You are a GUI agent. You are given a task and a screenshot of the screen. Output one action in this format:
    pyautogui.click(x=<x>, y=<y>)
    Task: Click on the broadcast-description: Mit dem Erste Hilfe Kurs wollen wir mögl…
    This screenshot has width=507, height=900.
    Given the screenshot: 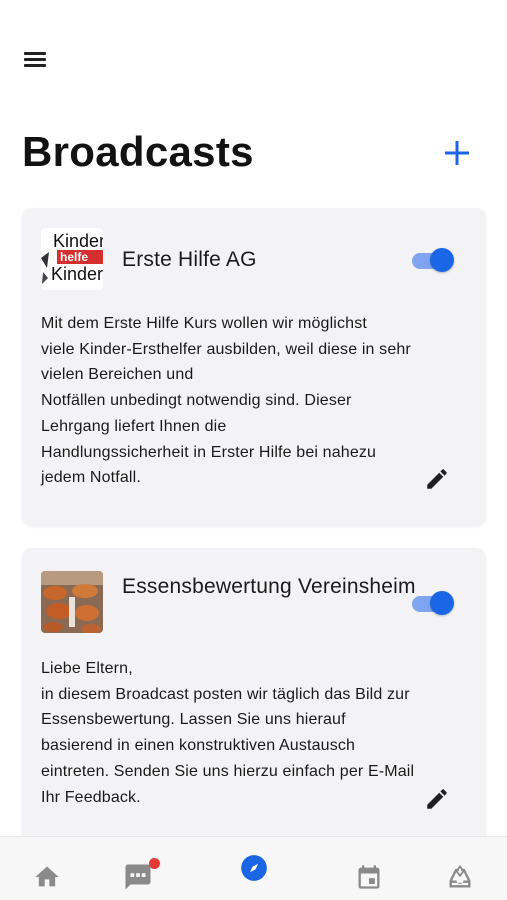 What is the action you would take?
    pyautogui.click(x=226, y=401)
    